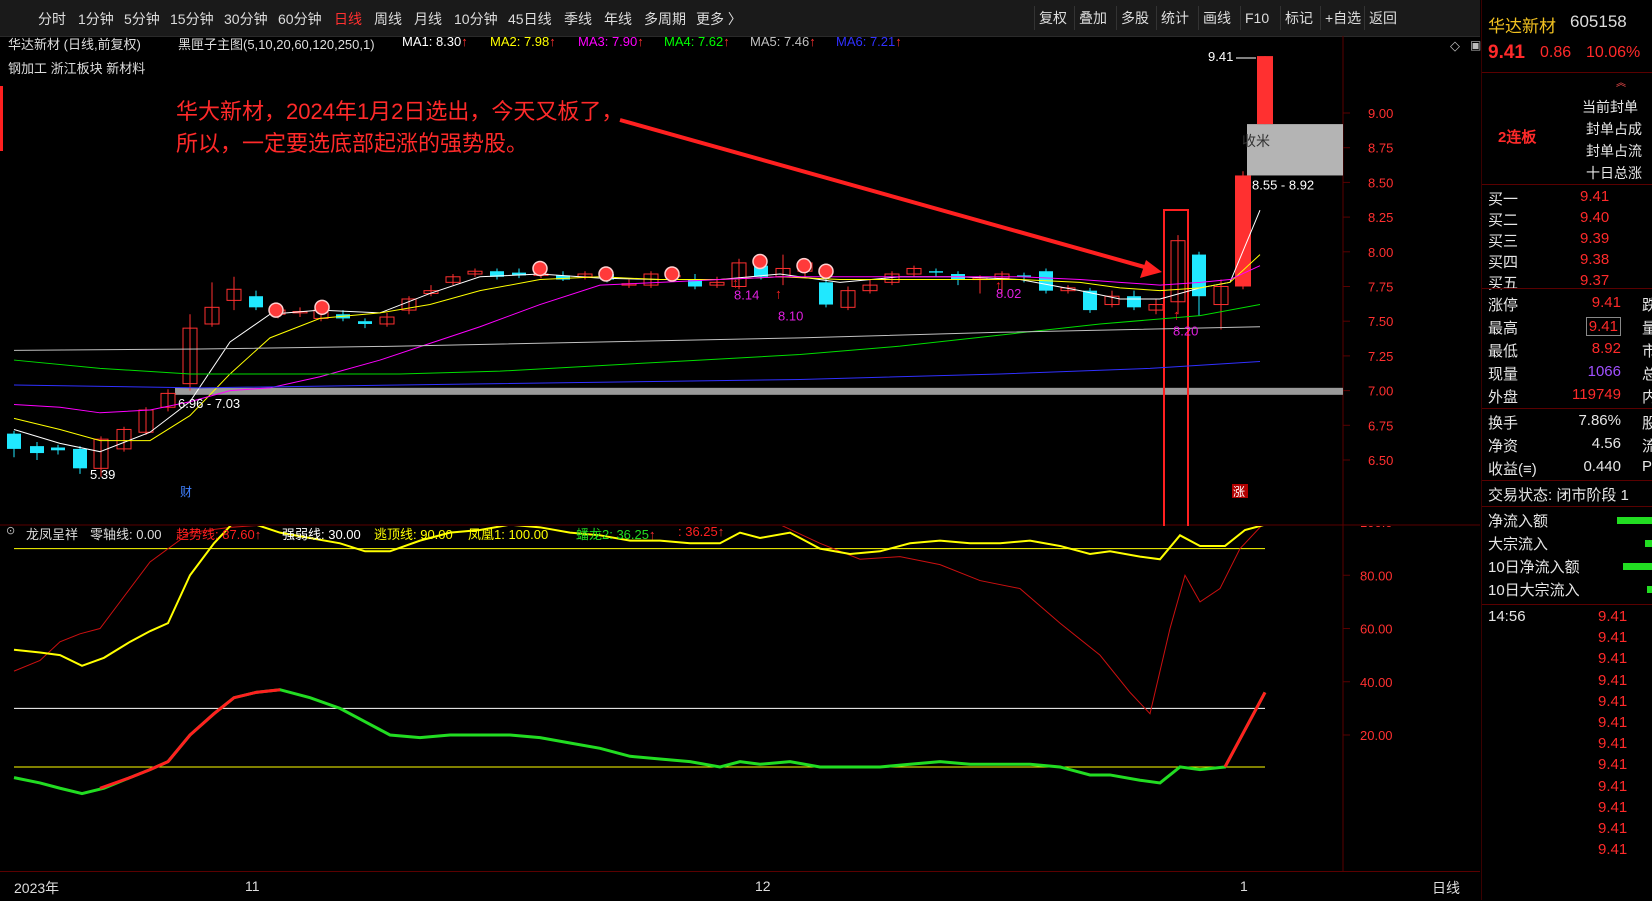 Image resolution: width=1652 pixels, height=901 pixels. Describe the element at coordinates (1475, 45) in the screenshot. I see `window-toggle-icon: ▣` at that location.